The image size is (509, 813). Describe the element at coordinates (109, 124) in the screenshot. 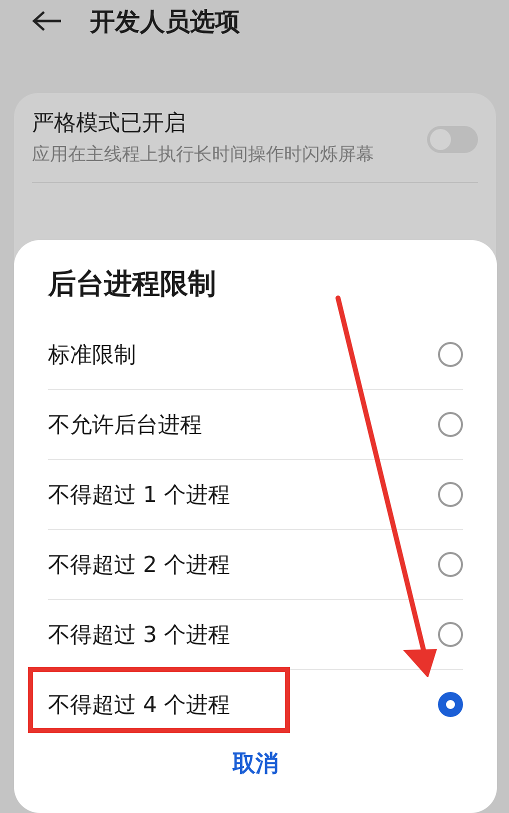

I see `setting-title: 严格模式已开启` at that location.